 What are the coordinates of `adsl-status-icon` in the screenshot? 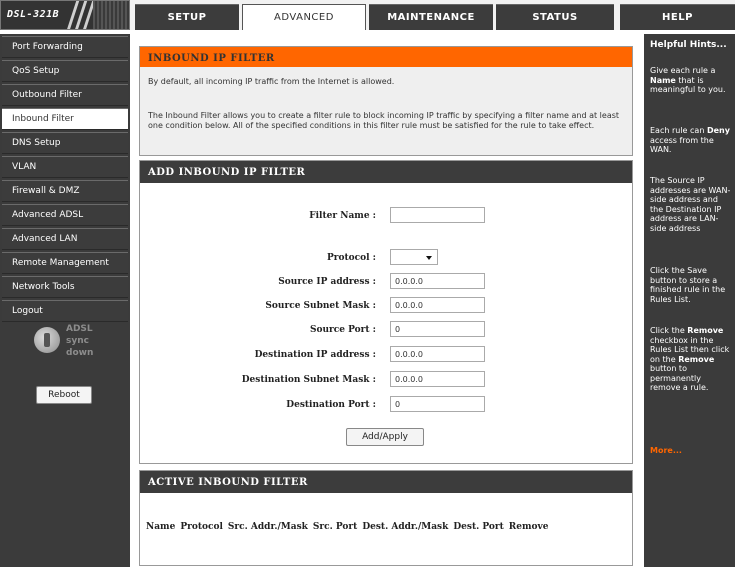 It's located at (47, 340).